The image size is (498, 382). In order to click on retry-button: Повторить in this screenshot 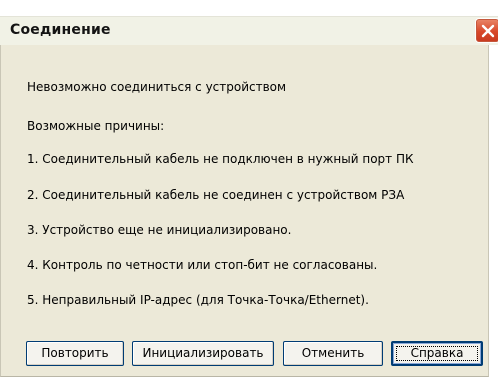, I will do `click(75, 353)`.